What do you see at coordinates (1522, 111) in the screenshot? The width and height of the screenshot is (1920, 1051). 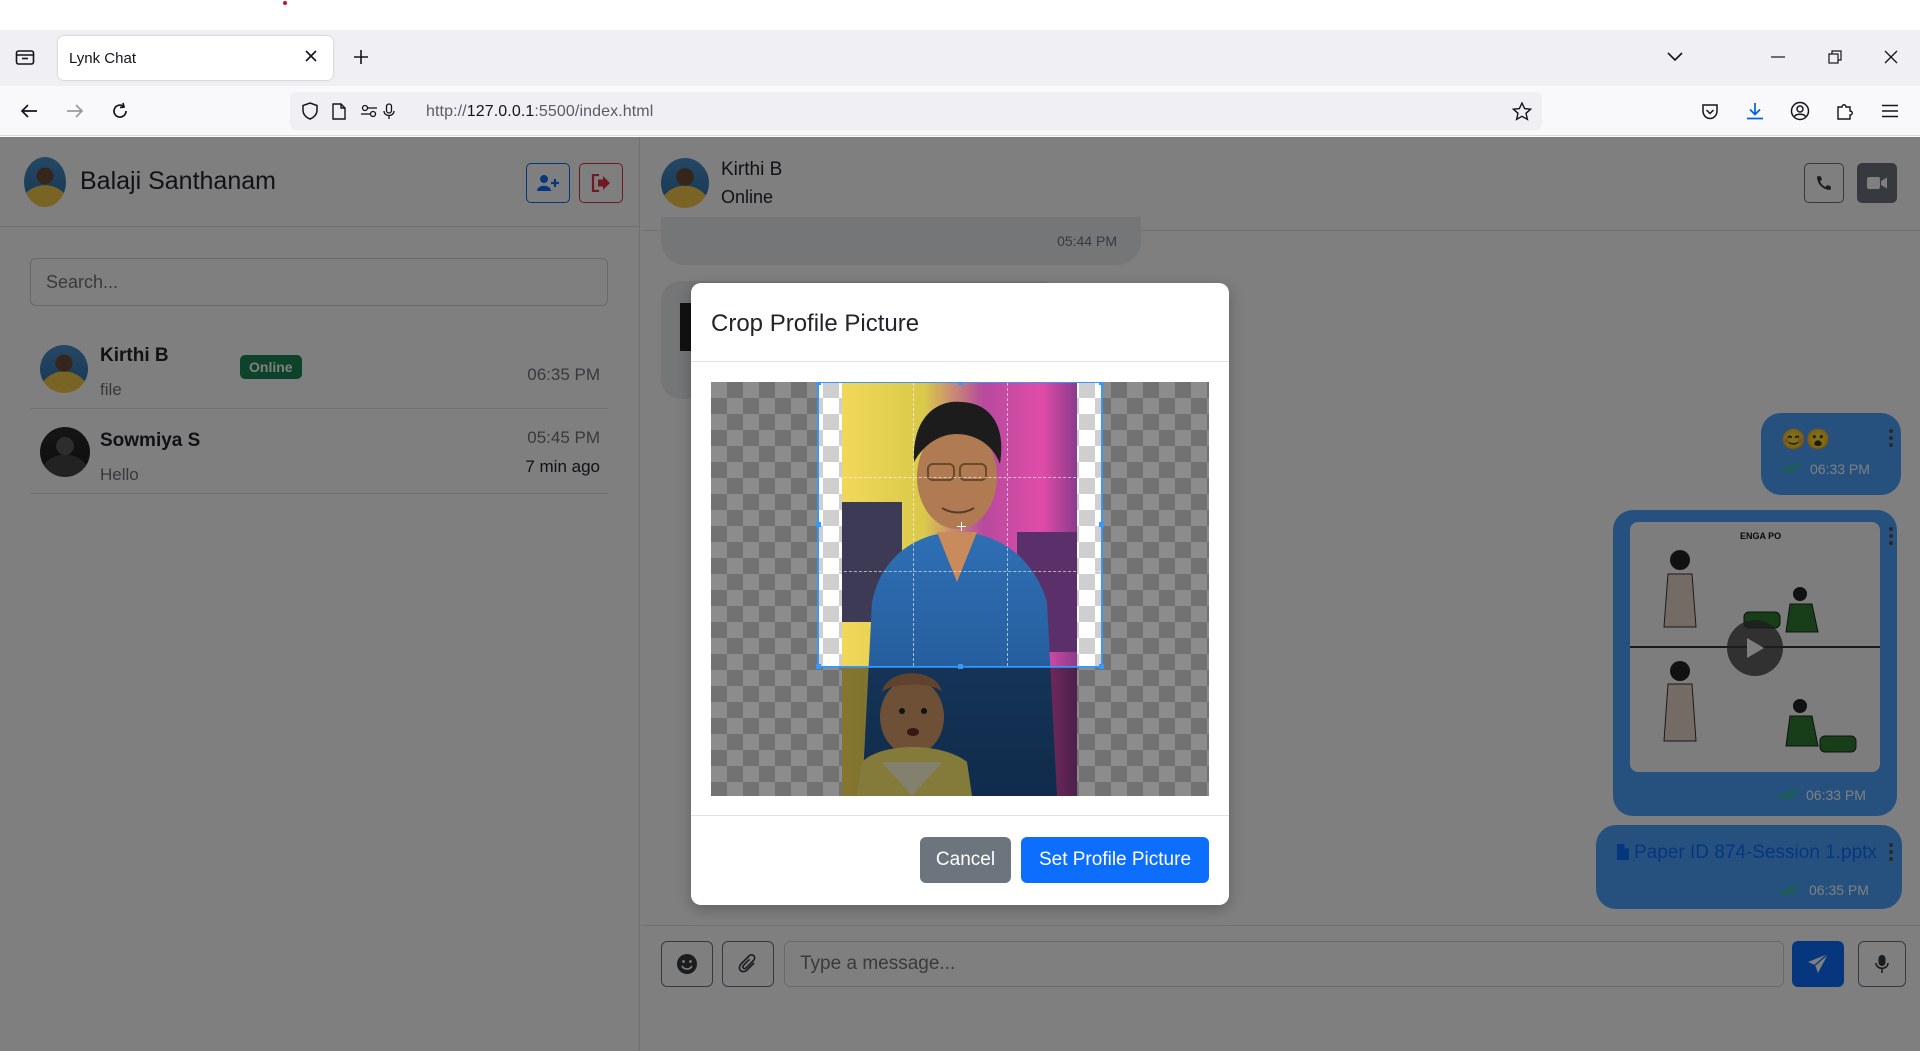 I see `star-icon` at bounding box center [1522, 111].